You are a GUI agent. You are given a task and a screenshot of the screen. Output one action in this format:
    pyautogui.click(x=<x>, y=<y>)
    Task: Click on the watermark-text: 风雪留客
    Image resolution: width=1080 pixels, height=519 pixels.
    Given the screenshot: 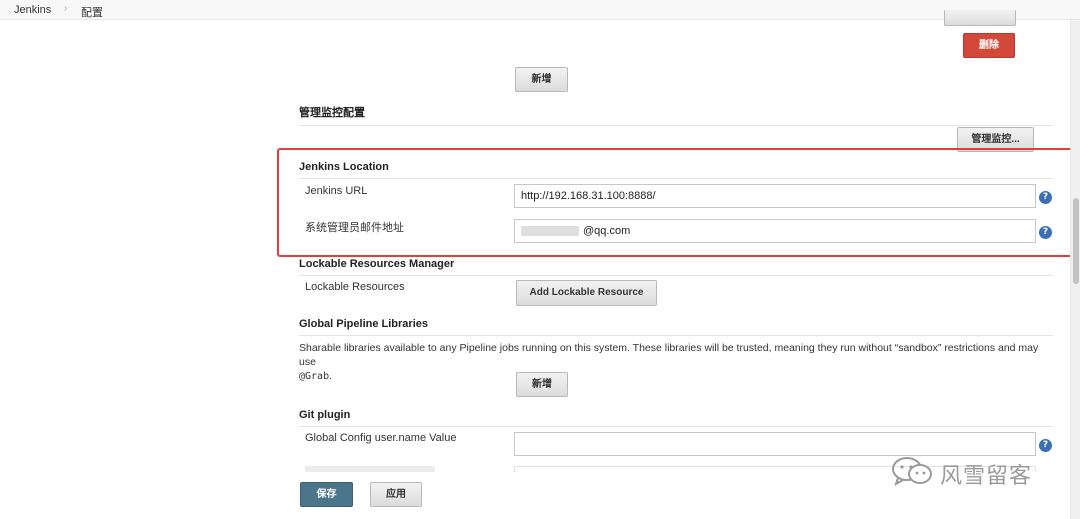 What is the action you would take?
    pyautogui.click(x=986, y=476)
    